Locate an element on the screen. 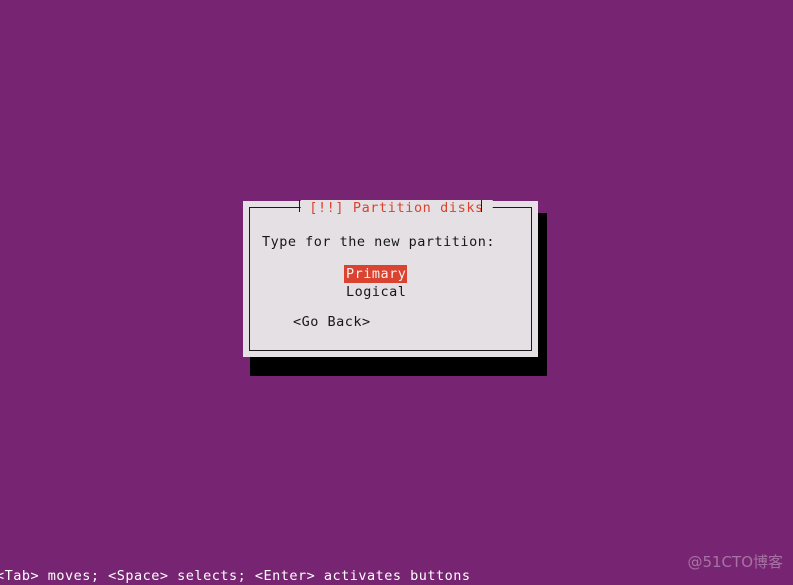 This screenshot has width=793, height=585. list-item-row: Primary is located at coordinates (376, 274).